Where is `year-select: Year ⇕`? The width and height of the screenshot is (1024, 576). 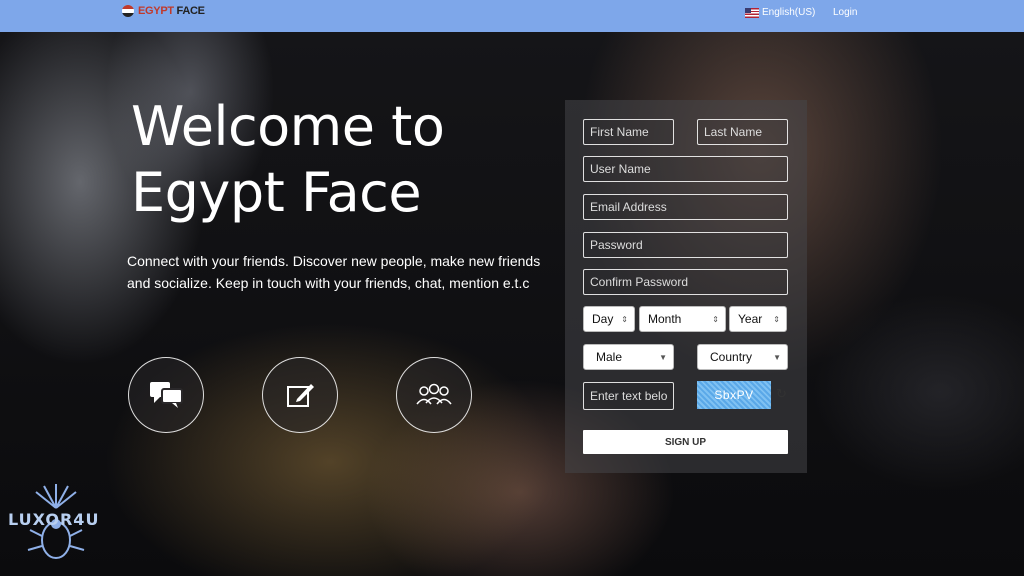 year-select: Year ⇕ is located at coordinates (758, 319).